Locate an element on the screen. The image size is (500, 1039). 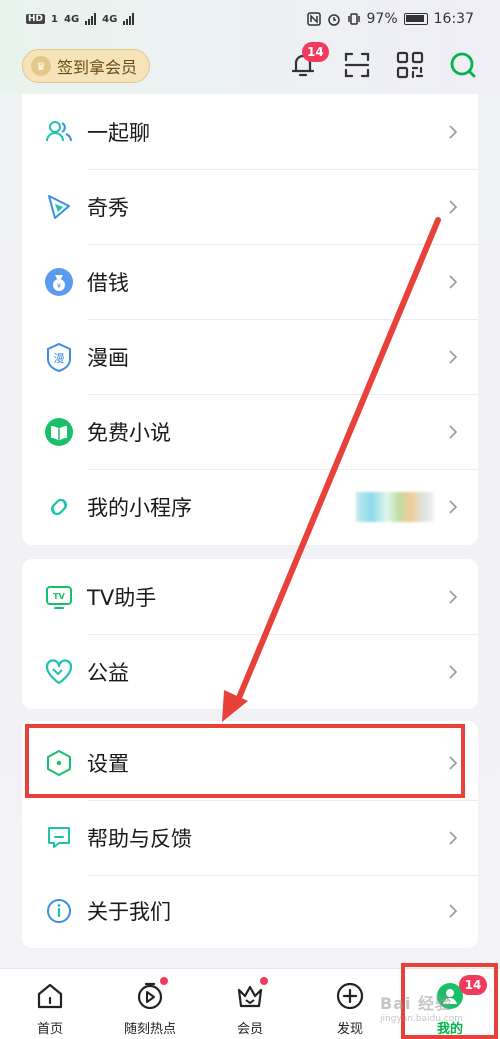
vibrate-icon is located at coordinates (353, 19).